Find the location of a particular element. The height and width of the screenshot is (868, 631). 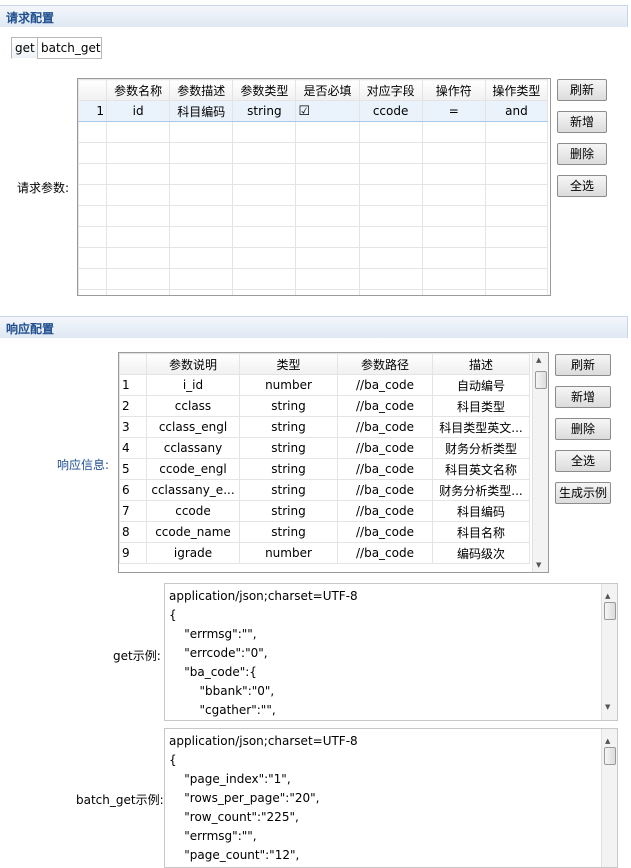

column-header: 对应字段 is located at coordinates (390, 90).